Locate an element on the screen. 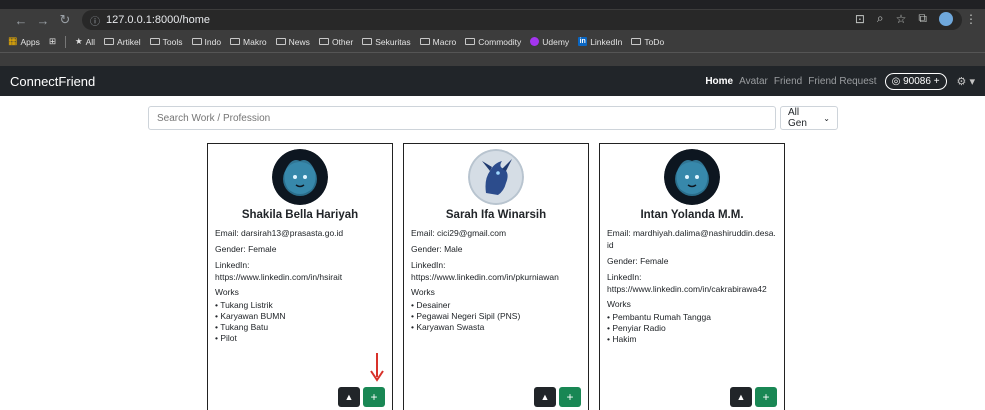 This screenshot has height=410, width=985. address-row: ← → ↻ ⓘ 127.0.0.1:8000/home is located at coordinates (492, 20).